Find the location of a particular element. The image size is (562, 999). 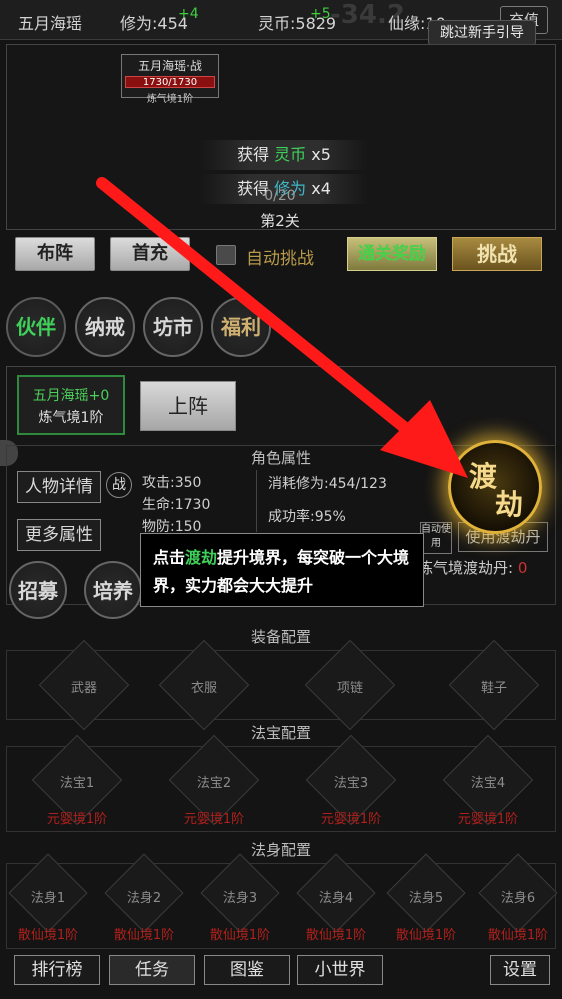

shoes-label: 鞋子 is located at coordinates (493, 688).